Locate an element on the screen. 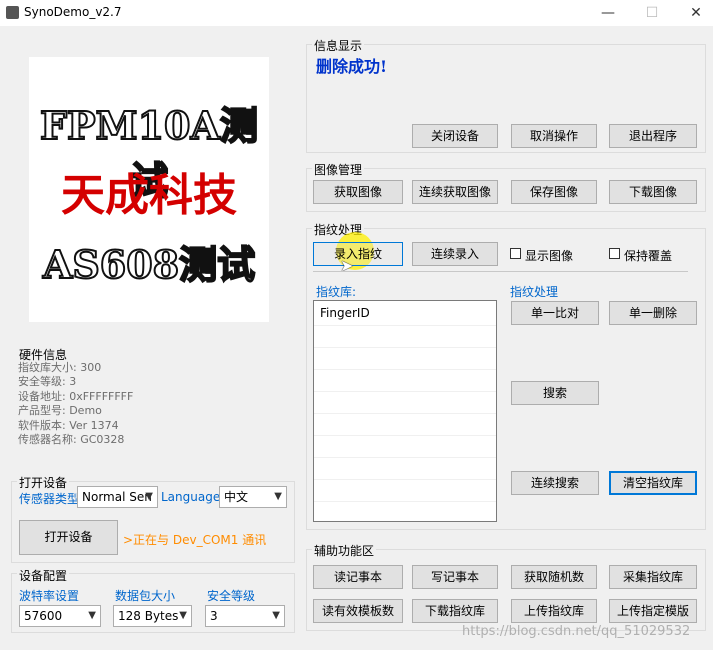  continuous-enroll-button: 连续录入 is located at coordinates (455, 254).